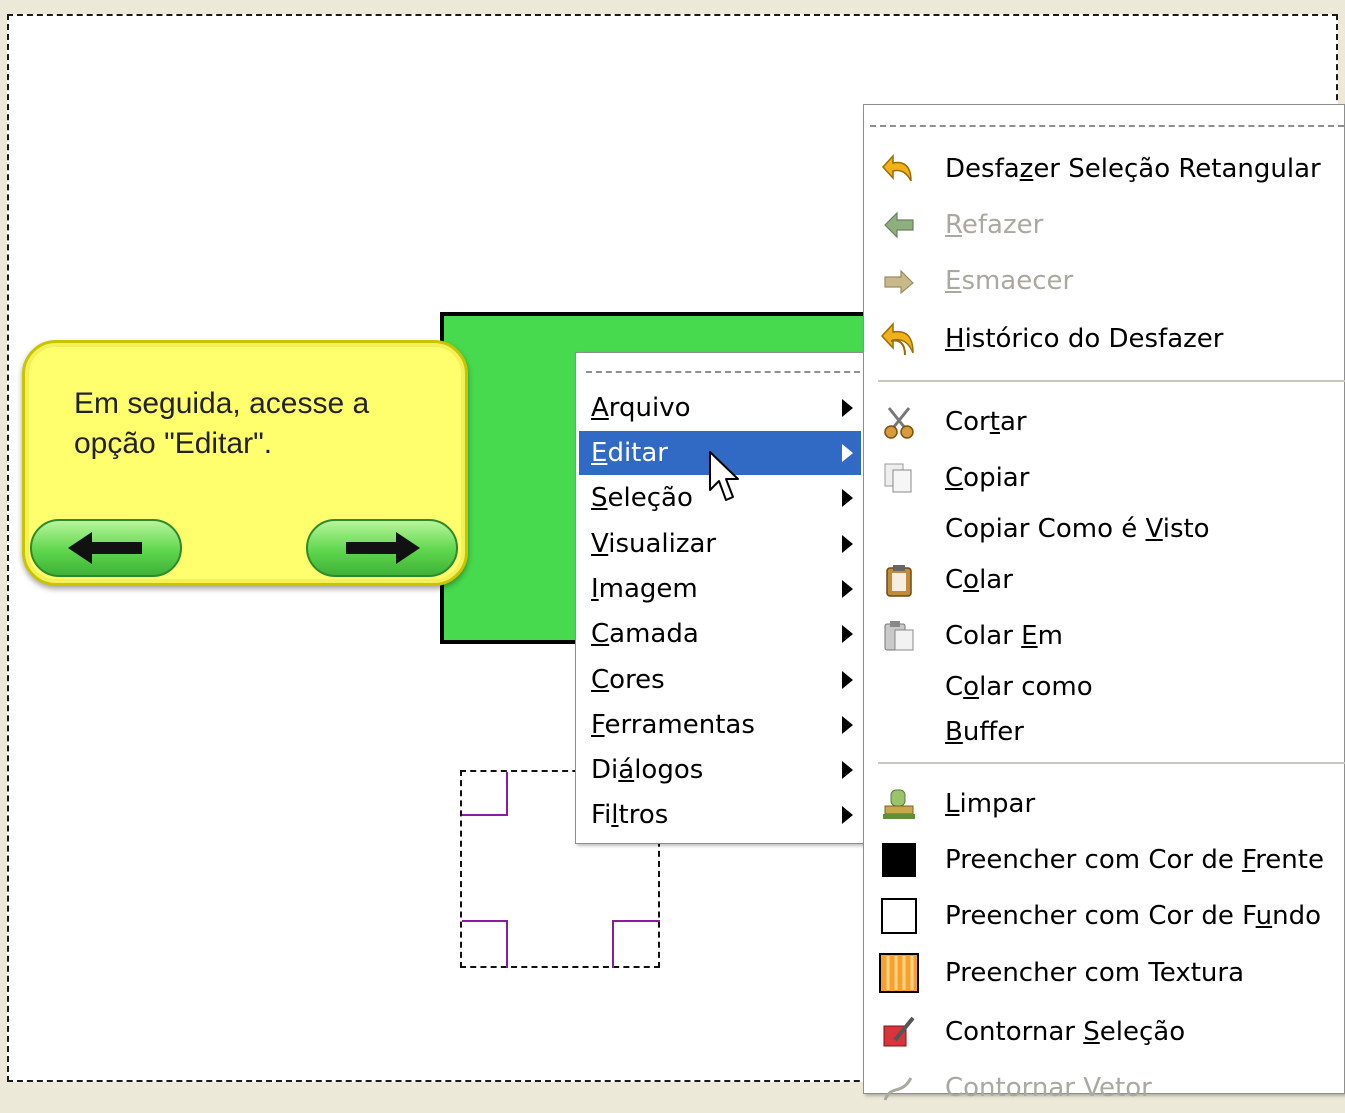 The width and height of the screenshot is (1345, 1113). Describe the element at coordinates (485, 794) in the screenshot. I see `selection-handle-top-left` at that location.